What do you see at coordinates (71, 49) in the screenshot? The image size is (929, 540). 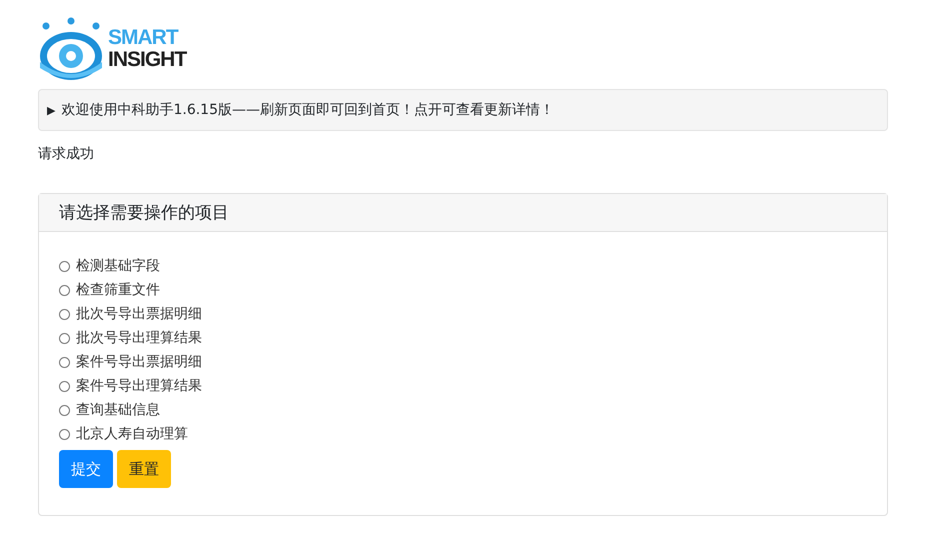 I see `eye-logo-icon` at bounding box center [71, 49].